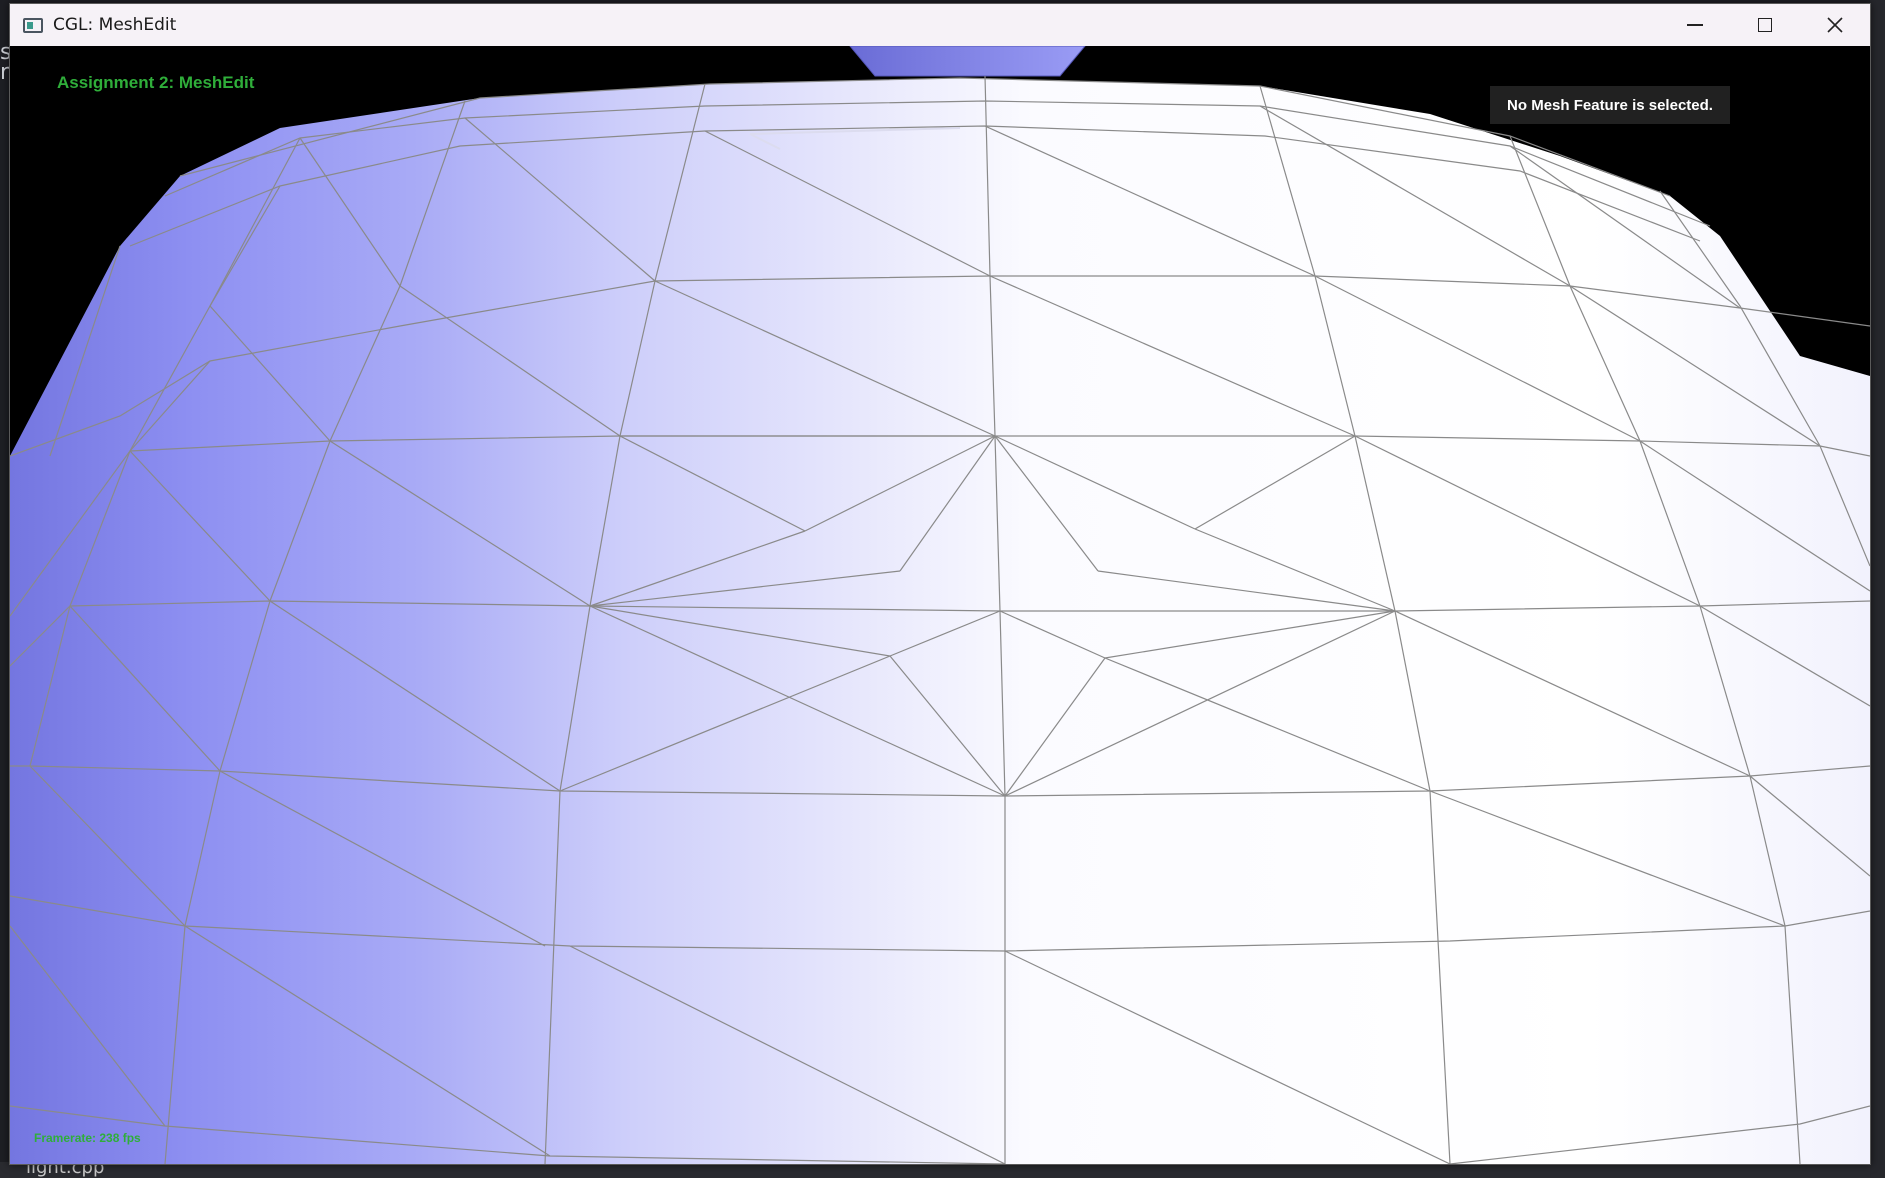 The image size is (1885, 1178). I want to click on selection-status: No Mesh Feature is selected., so click(1610, 105).